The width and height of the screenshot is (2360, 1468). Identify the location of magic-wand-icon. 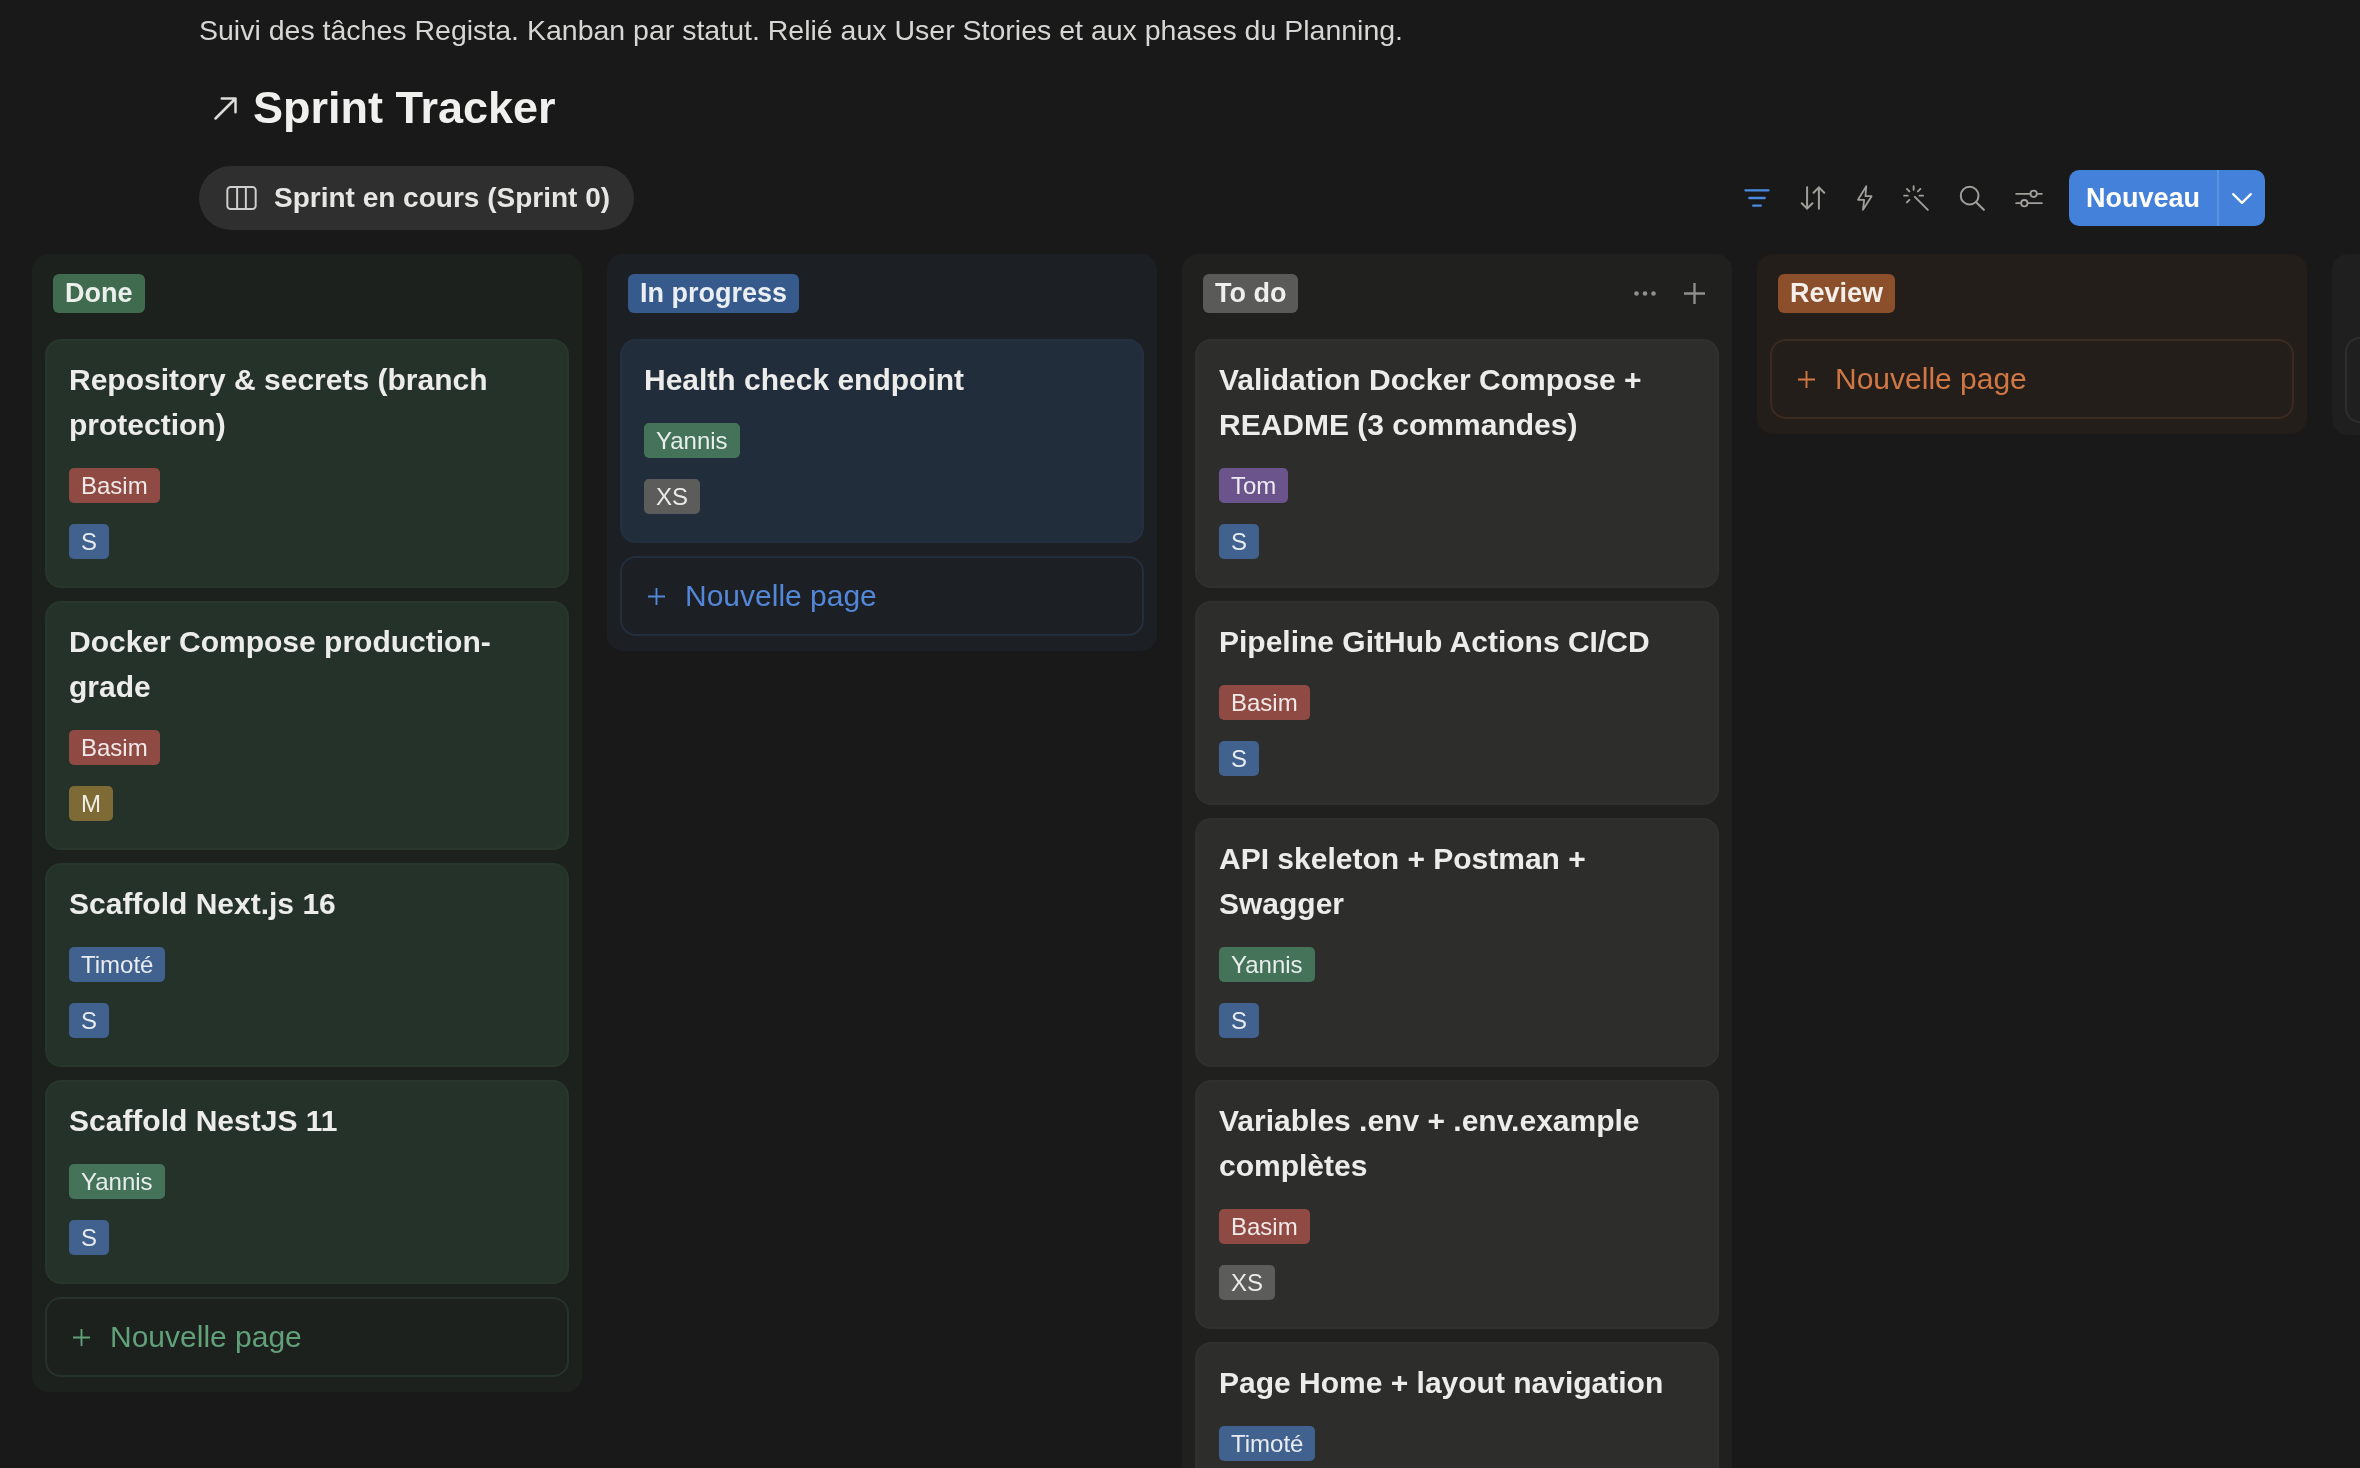
(1915, 198).